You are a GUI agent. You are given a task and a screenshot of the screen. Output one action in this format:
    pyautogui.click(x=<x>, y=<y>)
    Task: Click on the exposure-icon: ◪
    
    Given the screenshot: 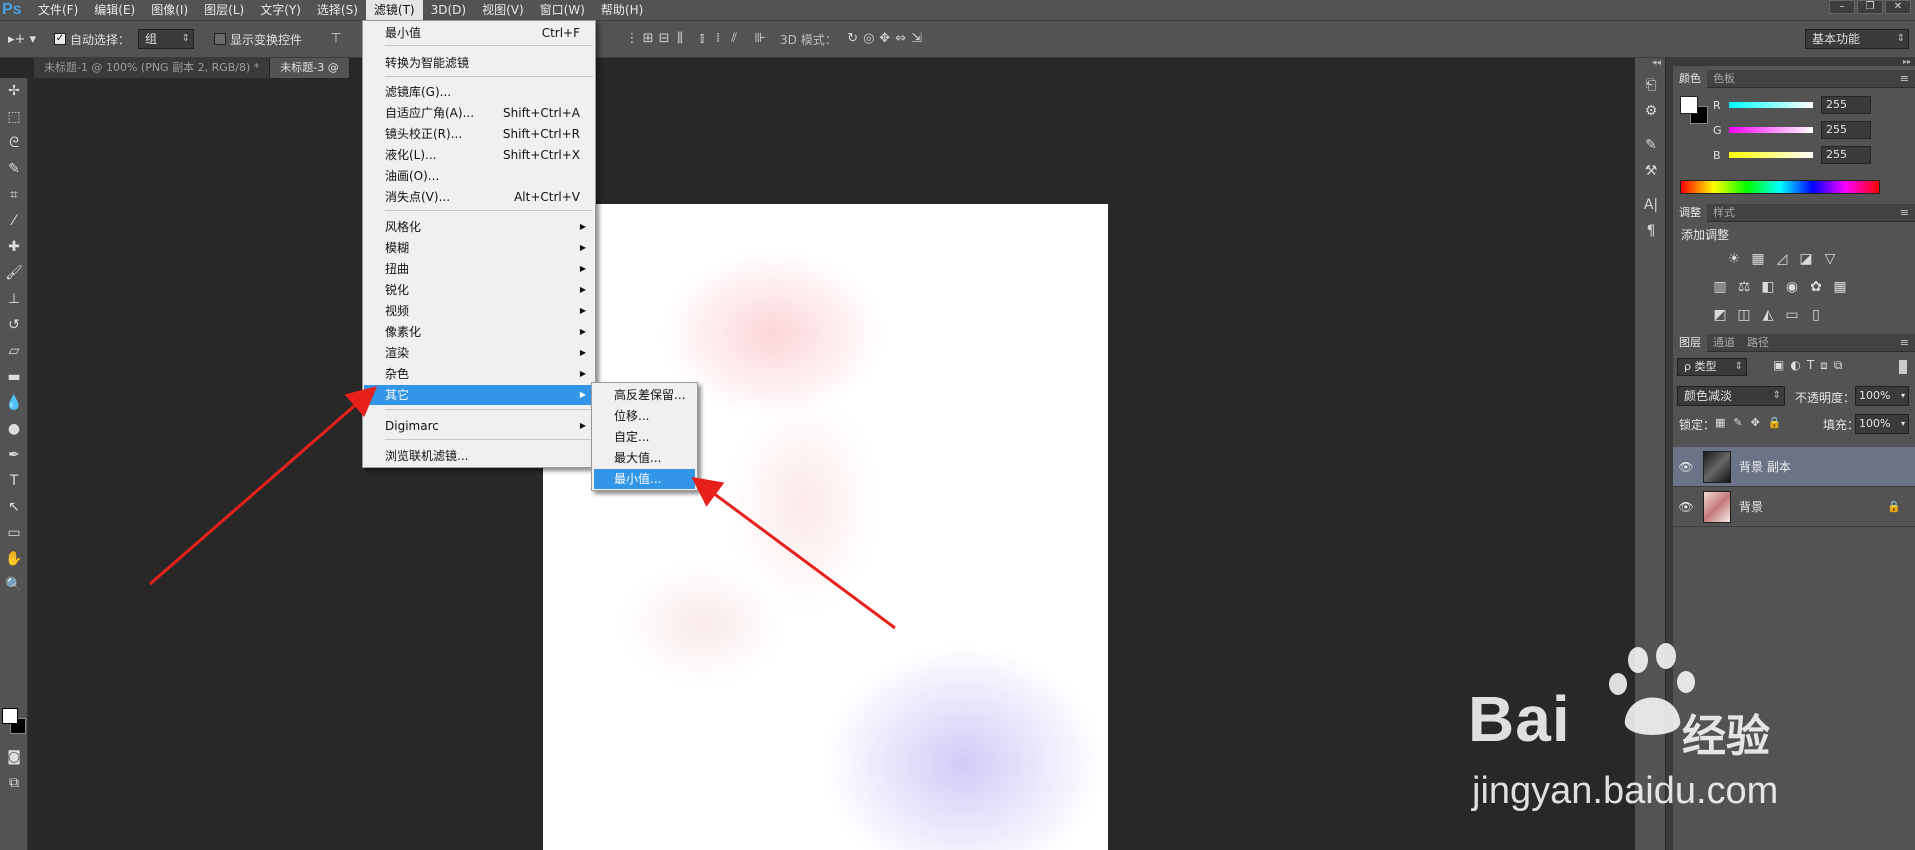 What is the action you would take?
    pyautogui.click(x=1806, y=259)
    